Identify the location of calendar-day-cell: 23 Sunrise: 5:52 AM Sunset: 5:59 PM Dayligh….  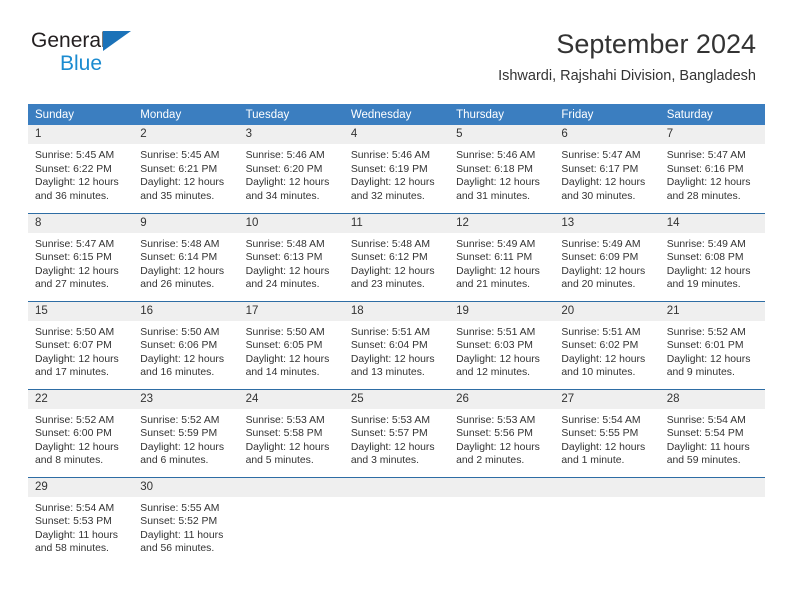
(186, 432).